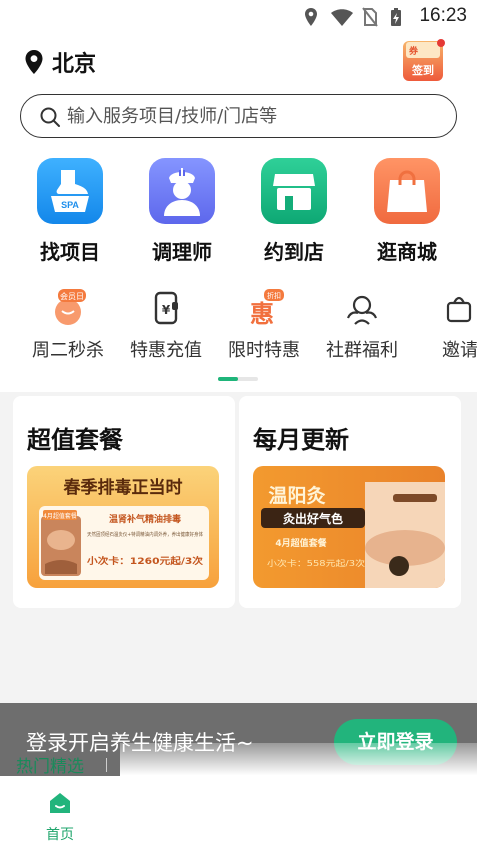  What do you see at coordinates (301, 440) in the screenshot?
I see `card-title: 每月更新` at bounding box center [301, 440].